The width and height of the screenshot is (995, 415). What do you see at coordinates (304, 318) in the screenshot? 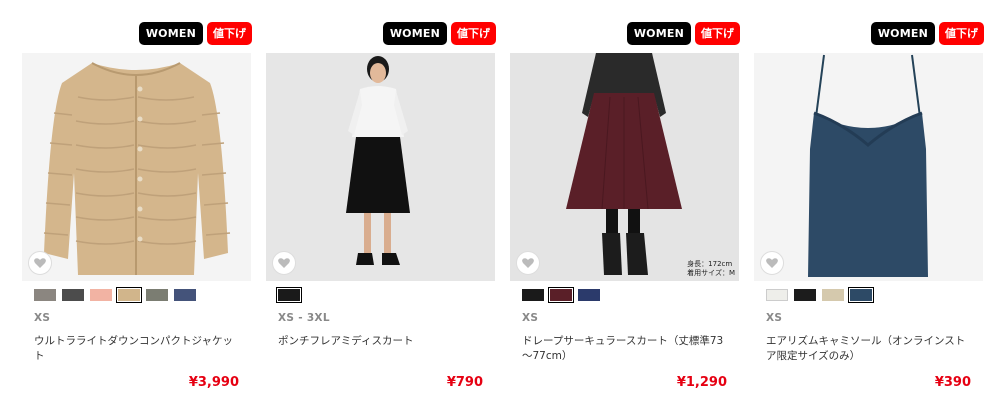
I see `size-range: XS - 3XL` at bounding box center [304, 318].